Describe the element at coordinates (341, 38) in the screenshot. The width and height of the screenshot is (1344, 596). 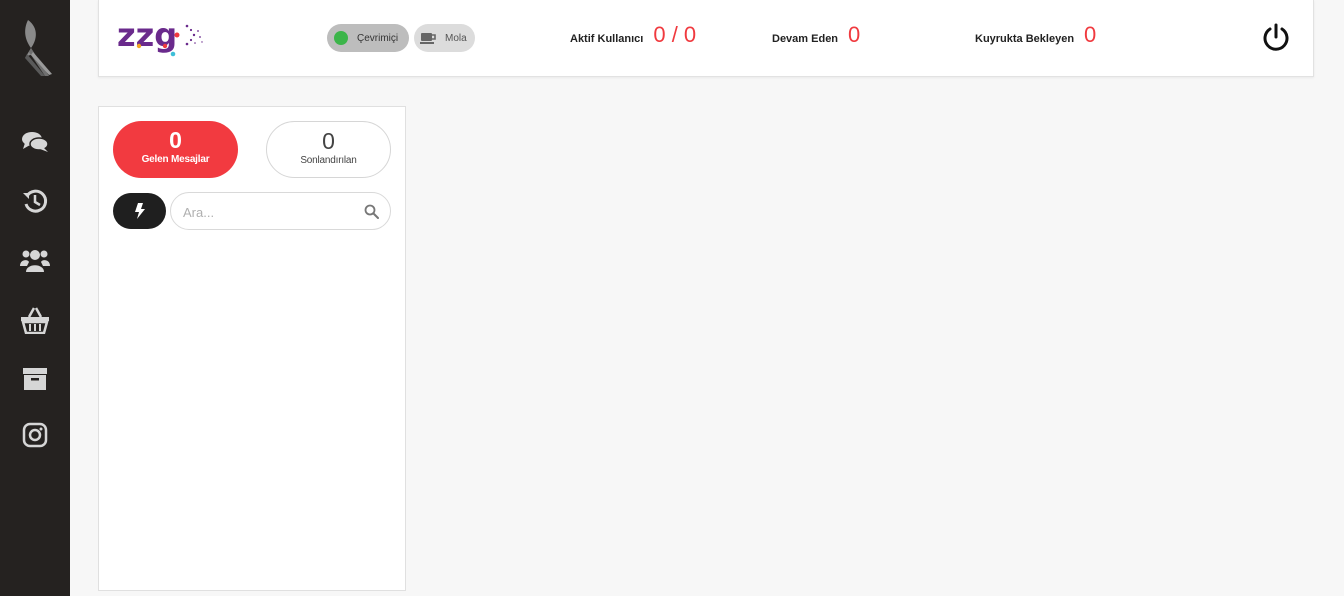
I see `online-dot-icon` at that location.